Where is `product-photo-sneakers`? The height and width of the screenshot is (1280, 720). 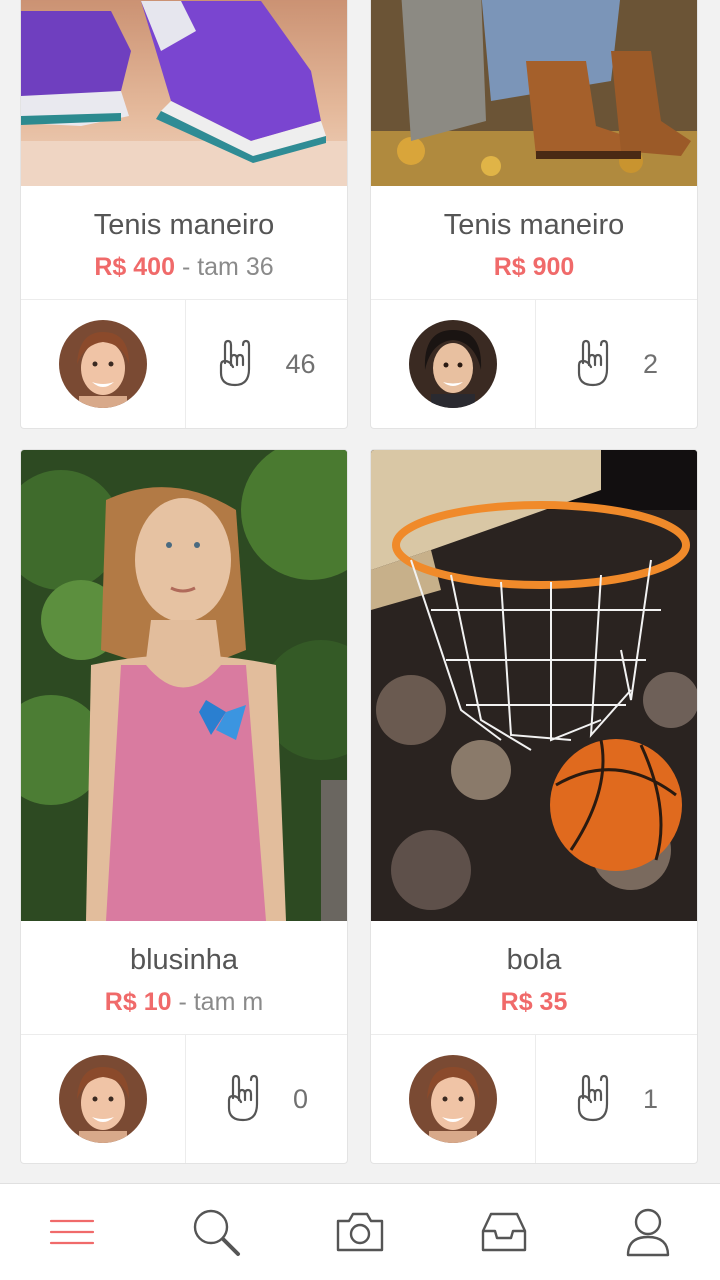
product-photo-sneakers is located at coordinates (184, 93).